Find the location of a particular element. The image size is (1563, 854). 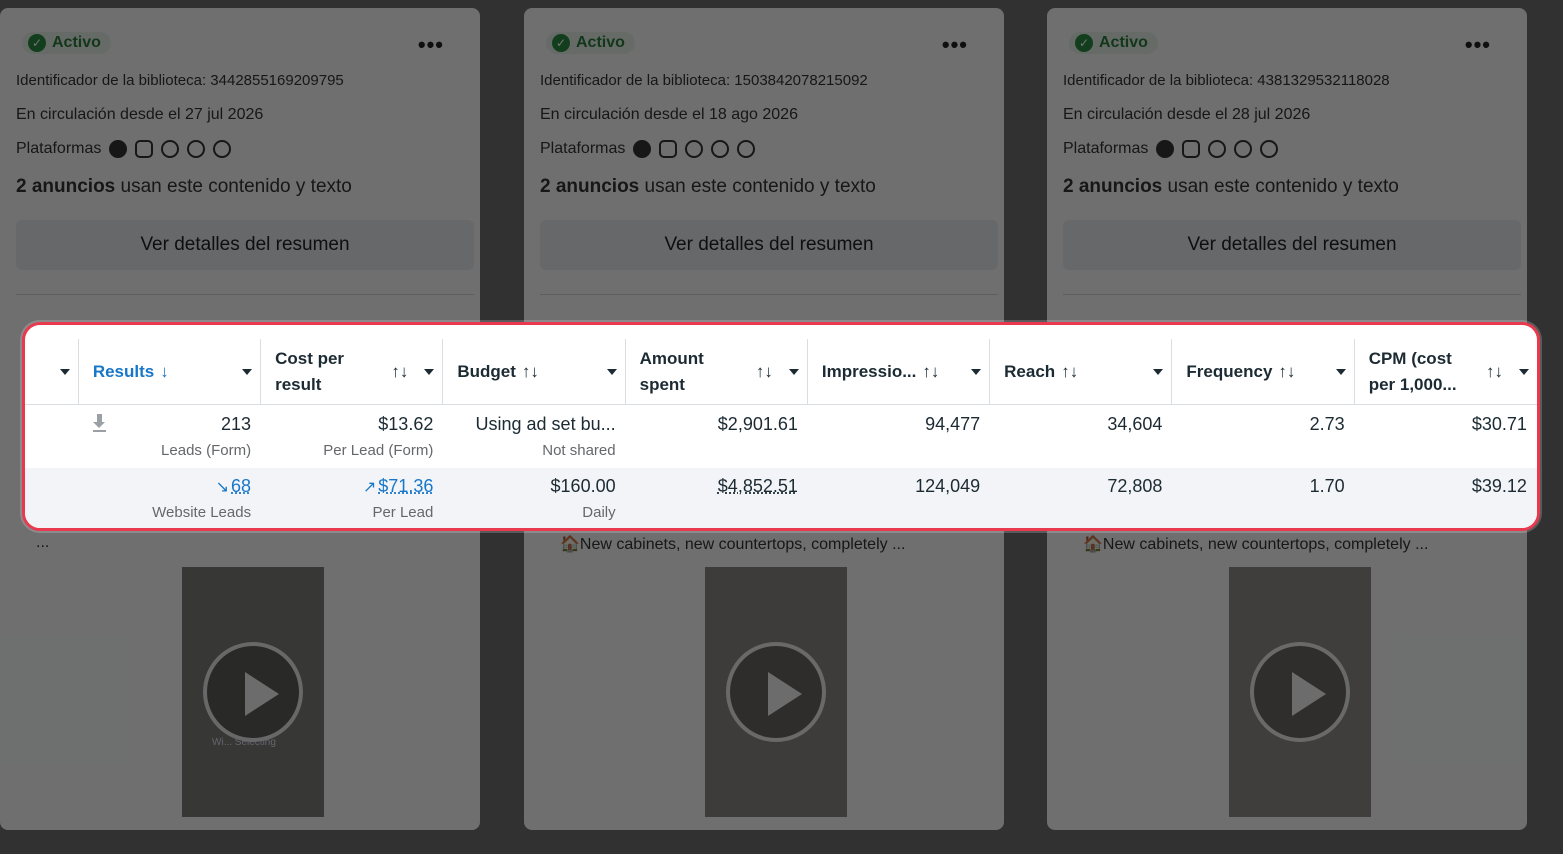

cell-cpm: $39.12 is located at coordinates (1499, 486).